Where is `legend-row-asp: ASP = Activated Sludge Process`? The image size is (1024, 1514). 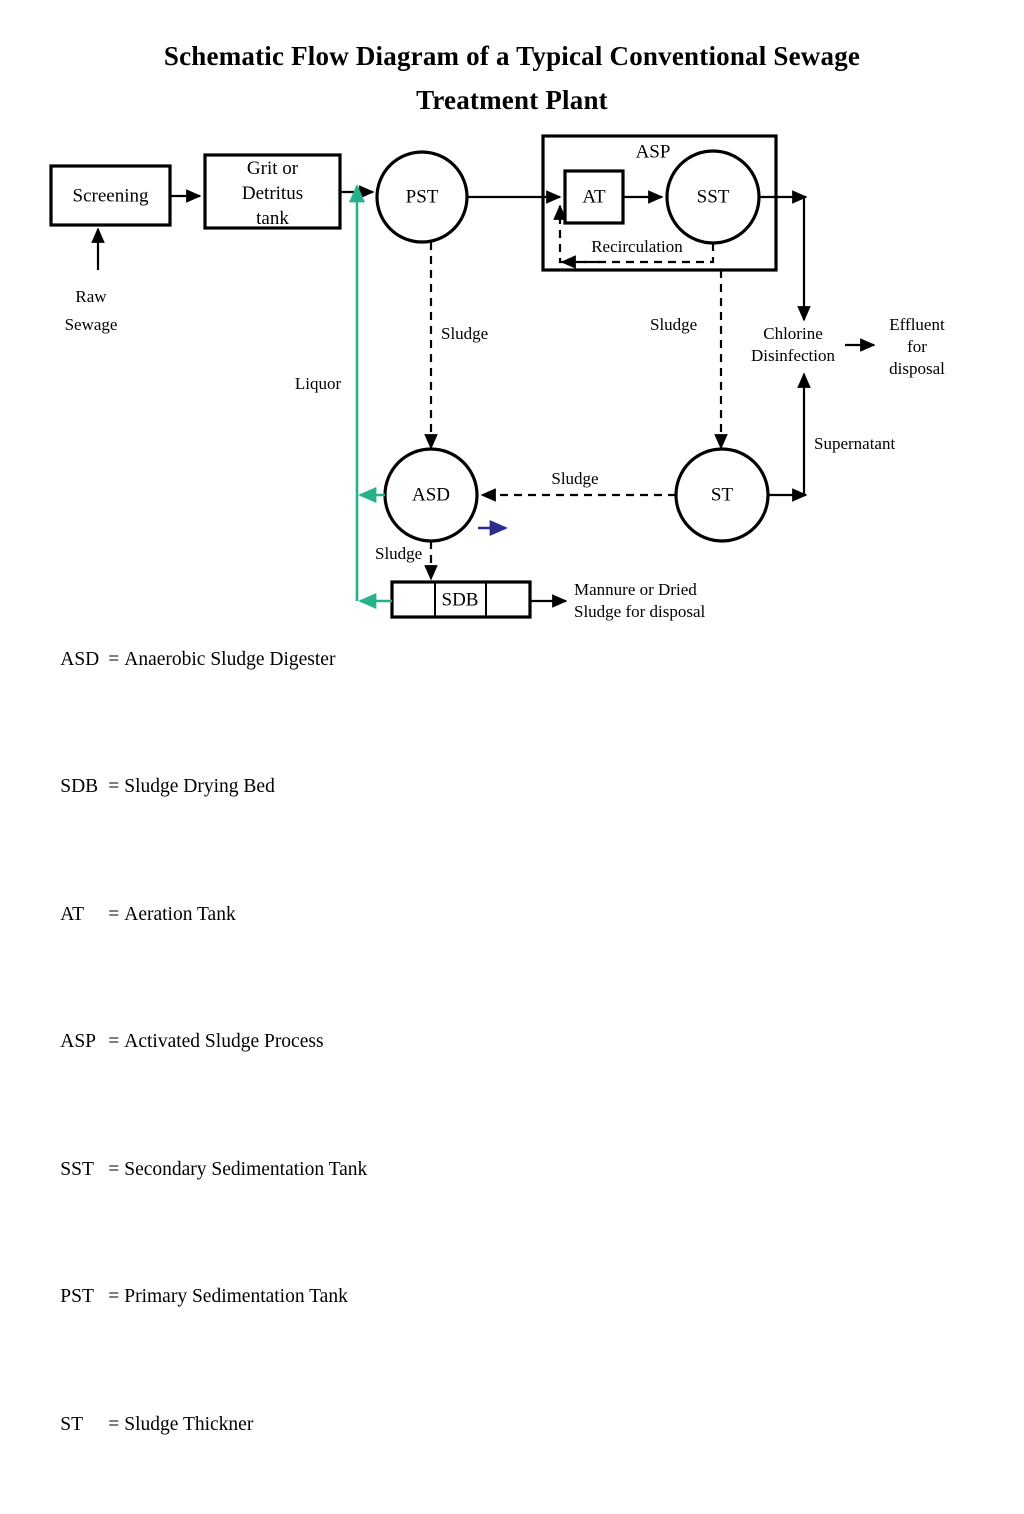 legend-row-asp: ASP = Activated Sludge Process is located at coordinates (199, 1042).